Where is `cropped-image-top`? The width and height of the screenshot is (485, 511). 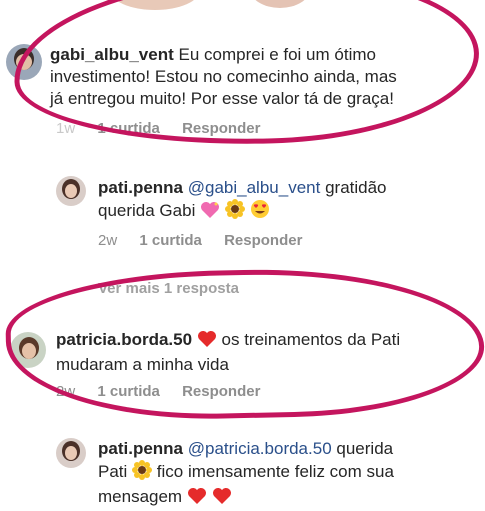
cropped-image-top is located at coordinates (155, 5).